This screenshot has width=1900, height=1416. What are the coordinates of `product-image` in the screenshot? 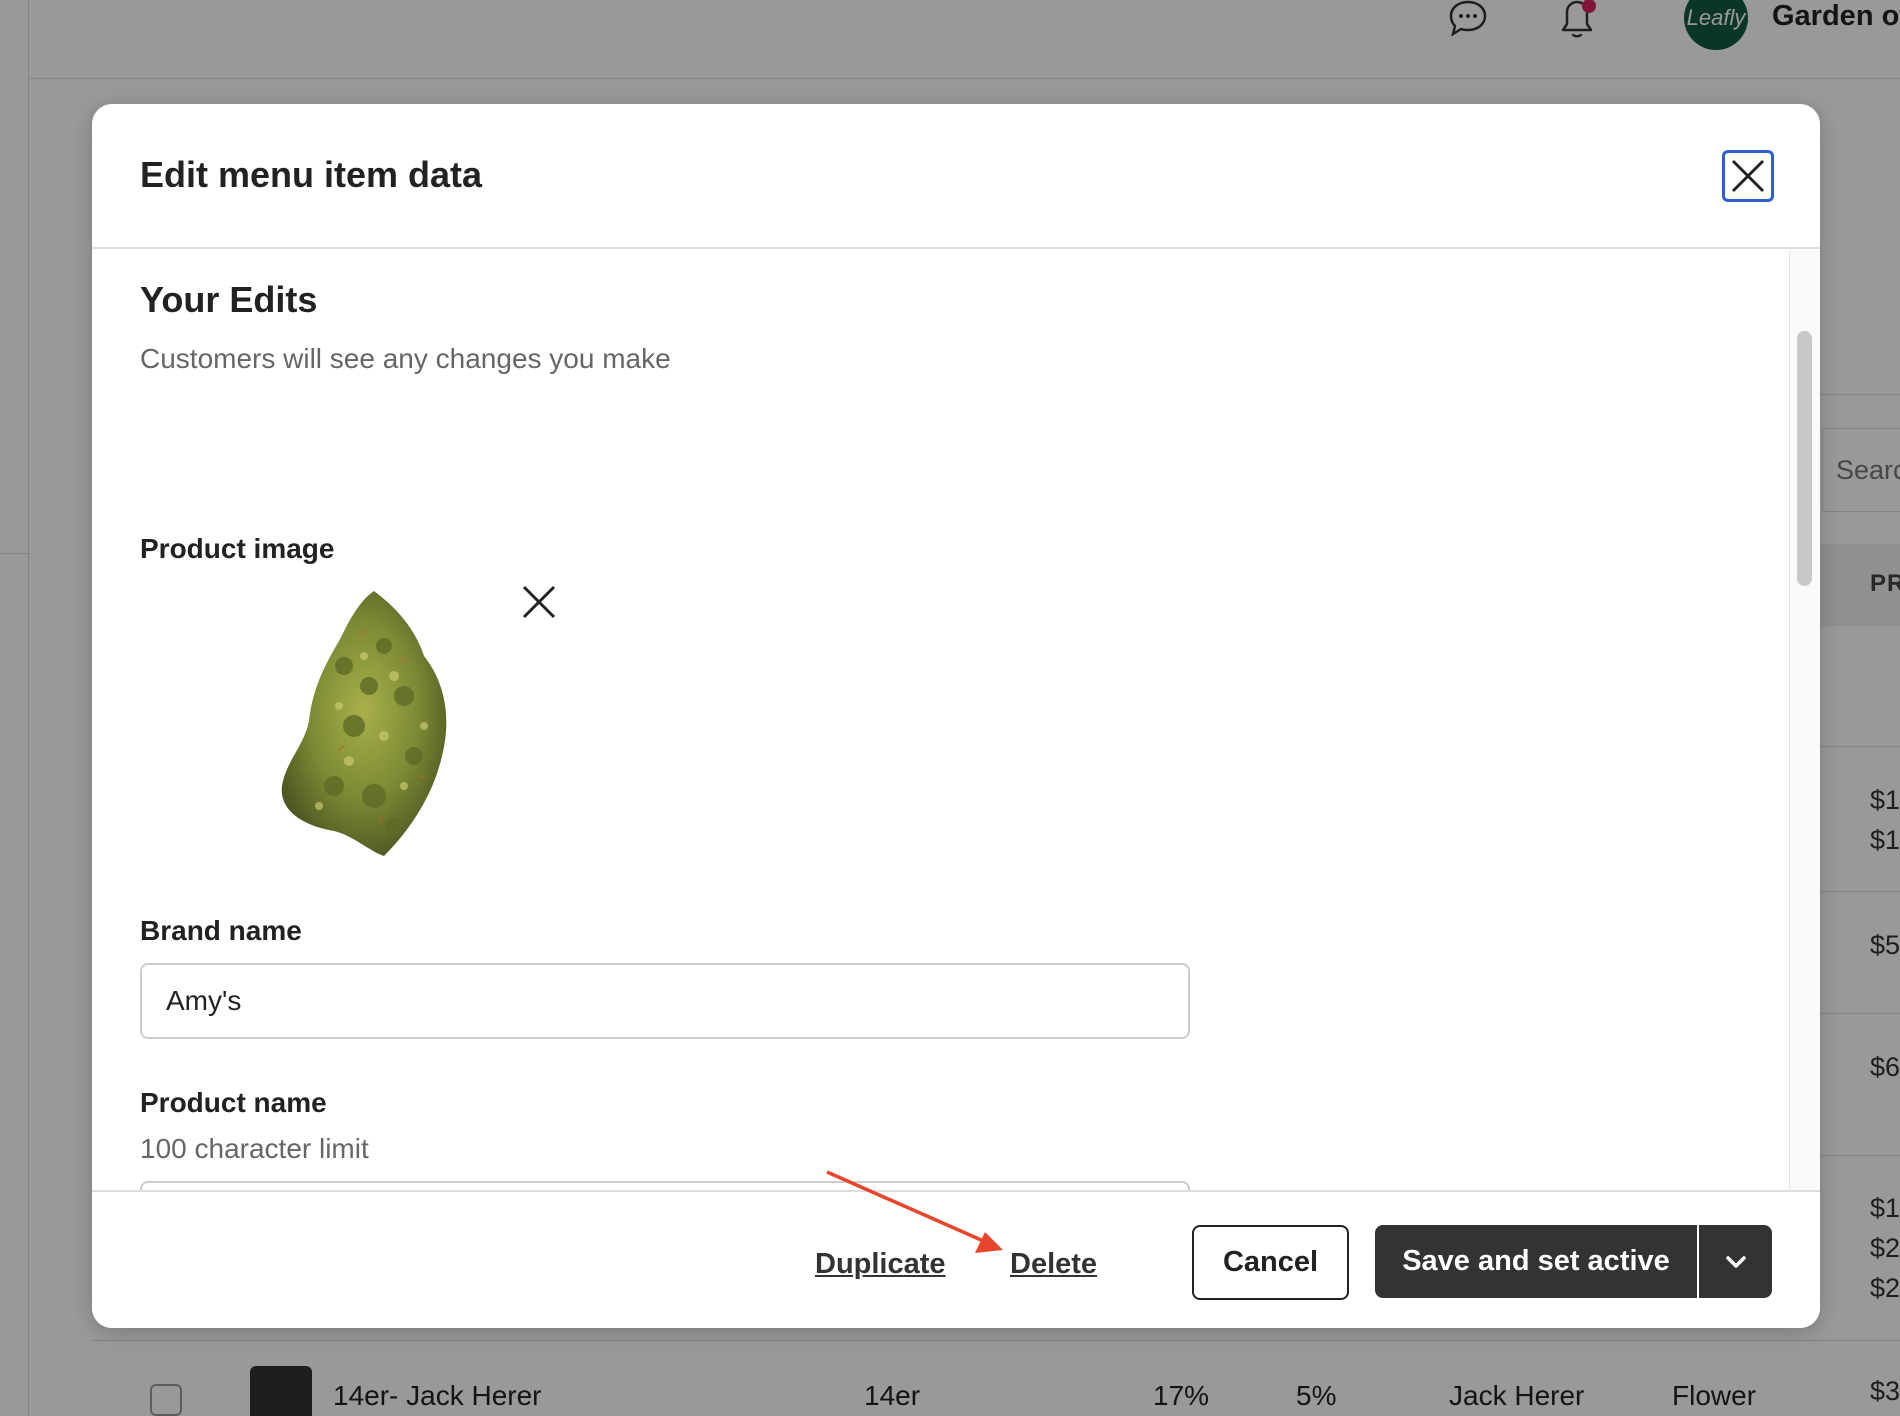 It's located at (364, 723).